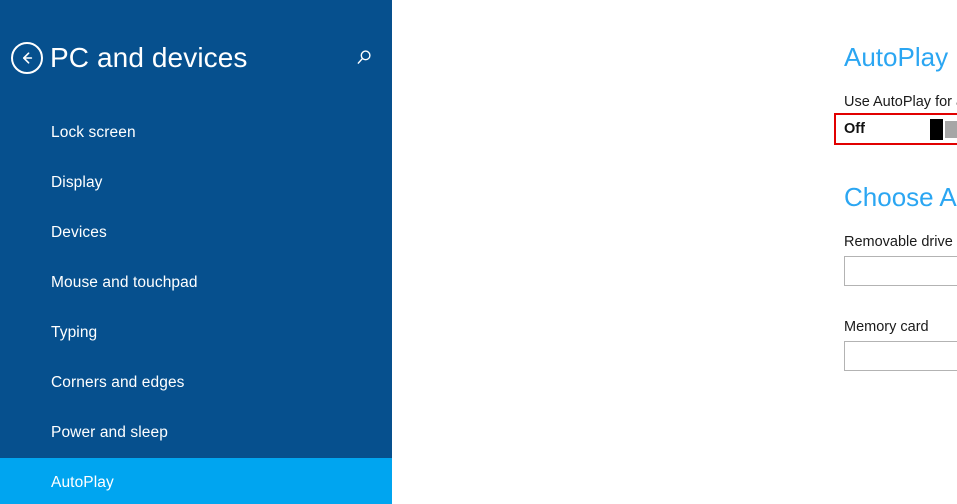 The height and width of the screenshot is (504, 957). I want to click on toggle-thumb, so click(936, 129).